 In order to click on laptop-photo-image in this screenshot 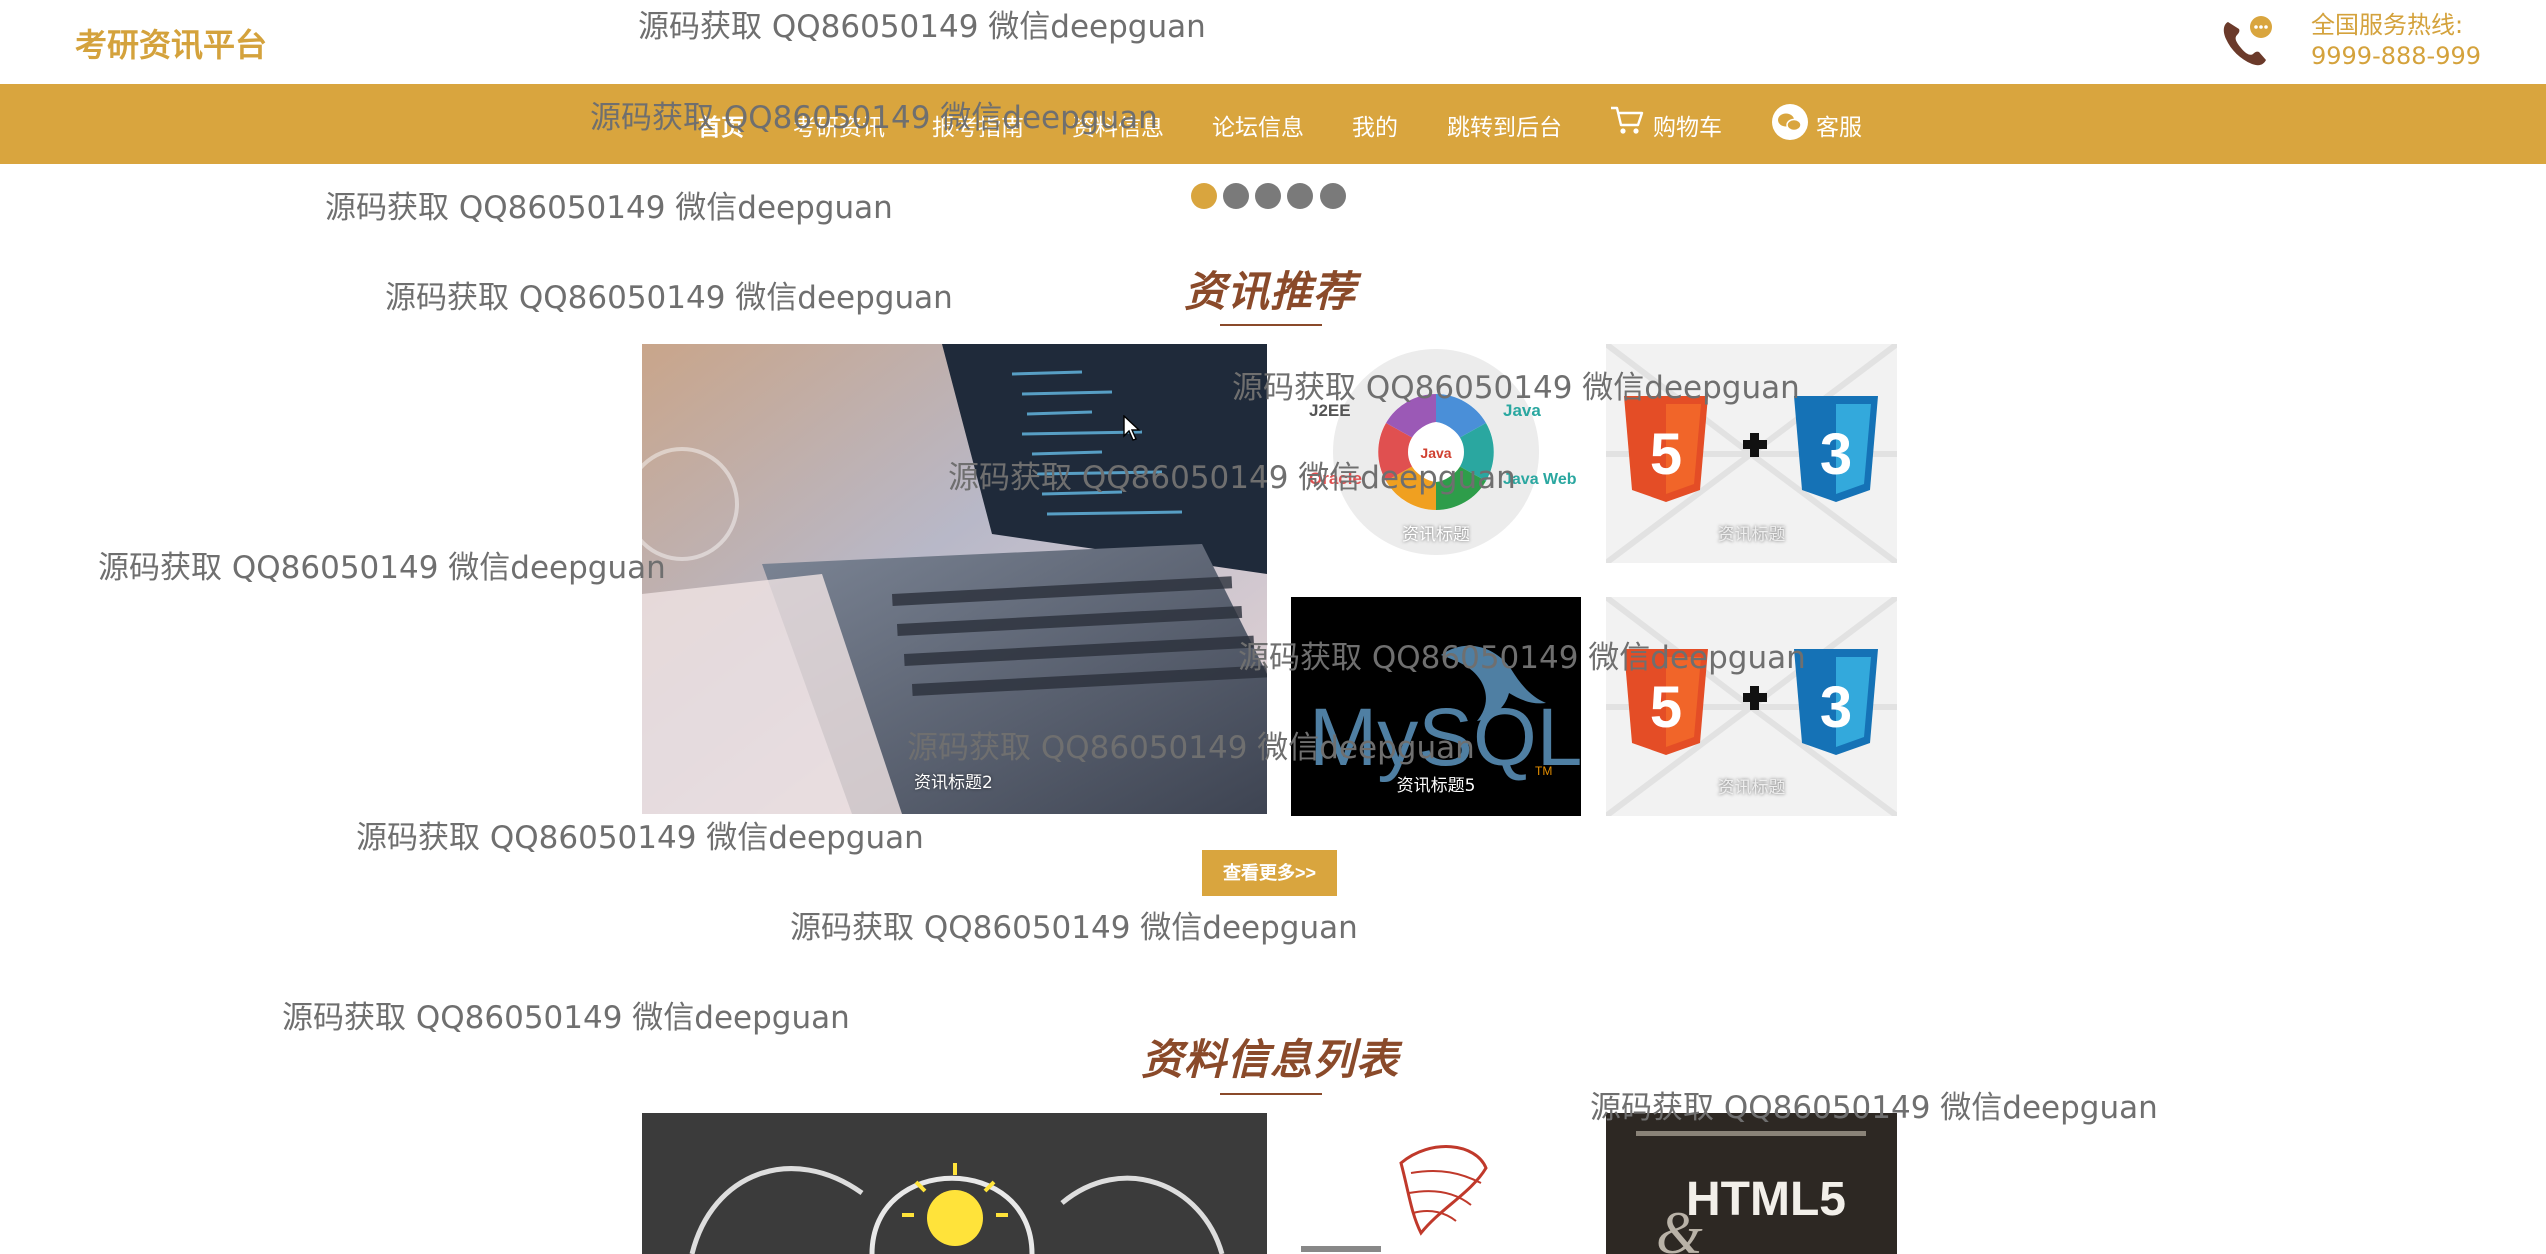, I will do `click(954, 579)`.